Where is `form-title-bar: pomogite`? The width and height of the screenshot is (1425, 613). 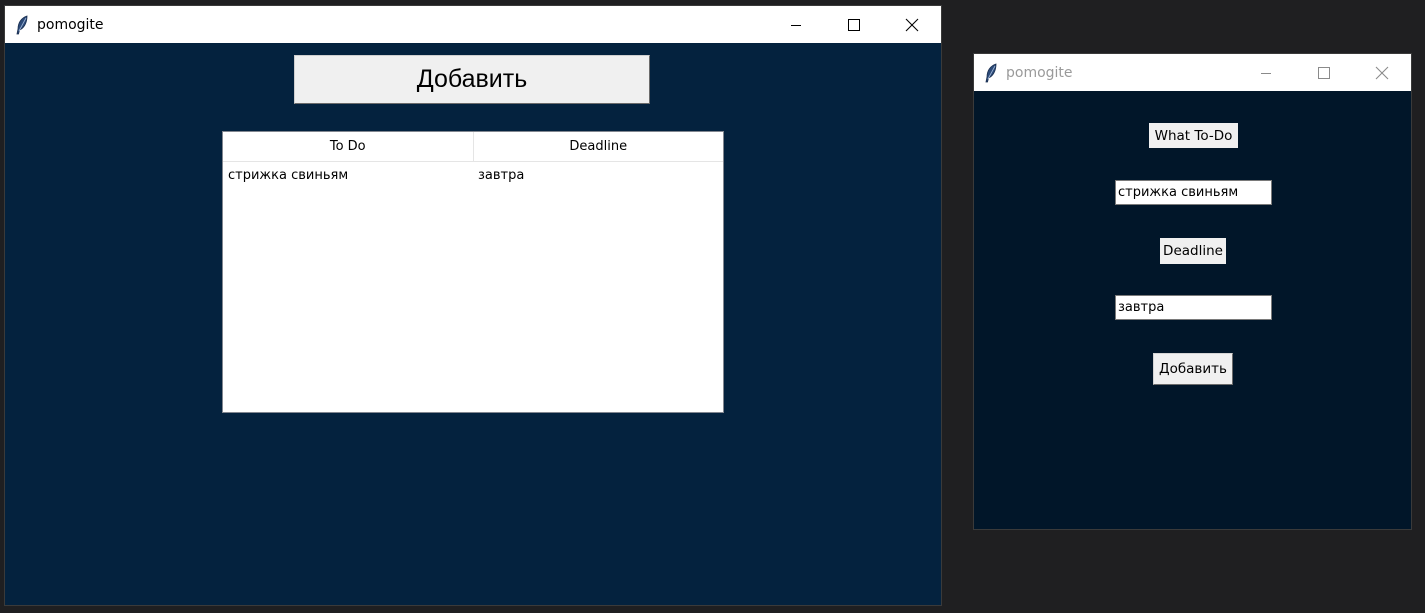 form-title-bar: pomogite is located at coordinates (1192, 72).